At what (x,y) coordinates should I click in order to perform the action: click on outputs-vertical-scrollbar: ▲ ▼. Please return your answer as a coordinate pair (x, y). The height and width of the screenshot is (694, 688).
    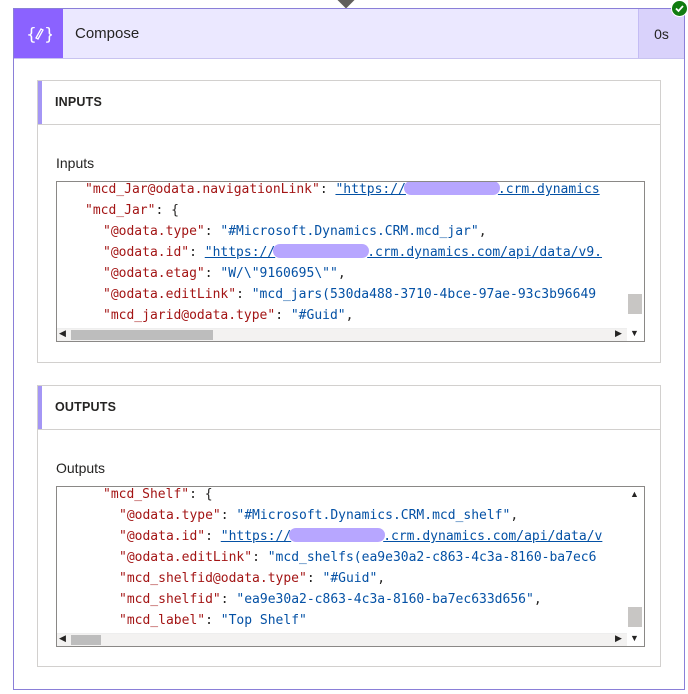
    Looking at the image, I should click on (635, 566).